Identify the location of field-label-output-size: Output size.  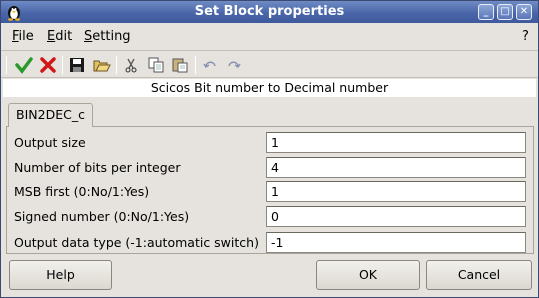
(50, 142).